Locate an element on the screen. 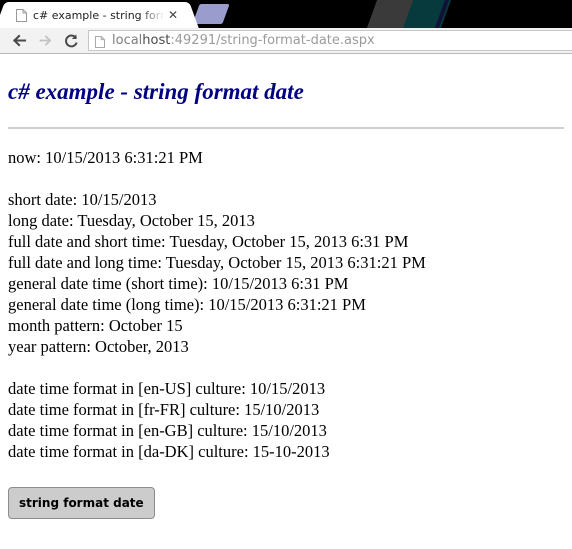 The height and width of the screenshot is (549, 572). url-host-prefix: local is located at coordinates (127, 40).